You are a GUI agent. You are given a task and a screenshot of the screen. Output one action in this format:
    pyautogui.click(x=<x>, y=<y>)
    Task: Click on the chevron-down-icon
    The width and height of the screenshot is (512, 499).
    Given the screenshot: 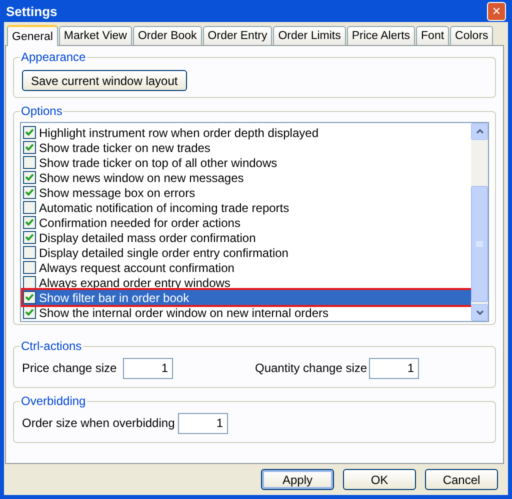 What is the action you would take?
    pyautogui.click(x=480, y=312)
    